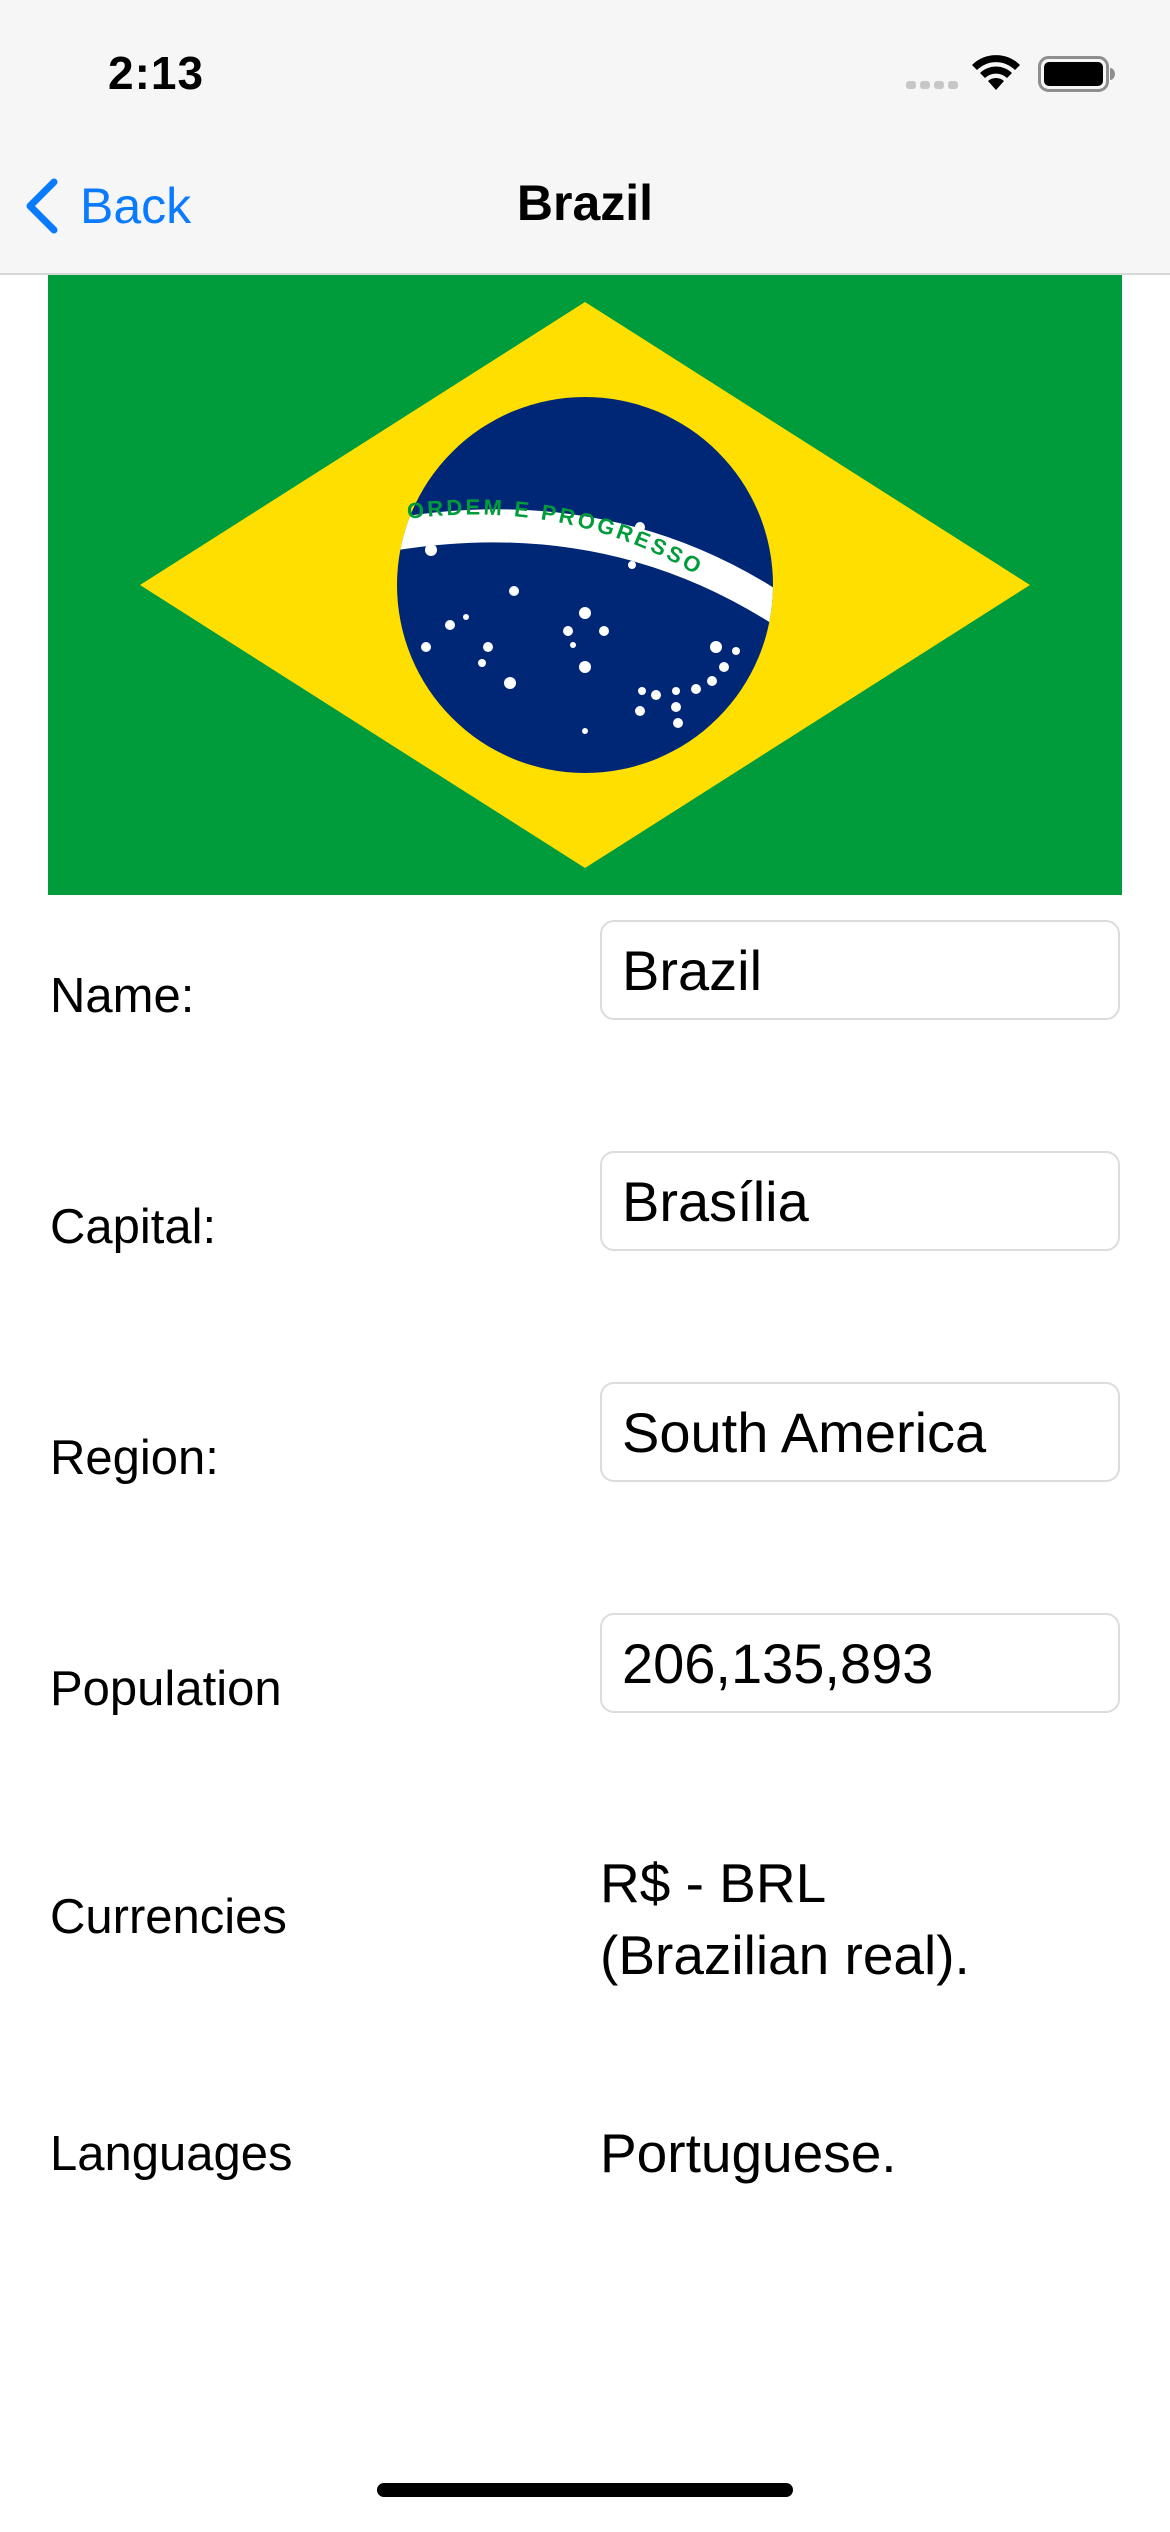  Describe the element at coordinates (585, 203) in the screenshot. I see `page-title: Brazil` at that location.